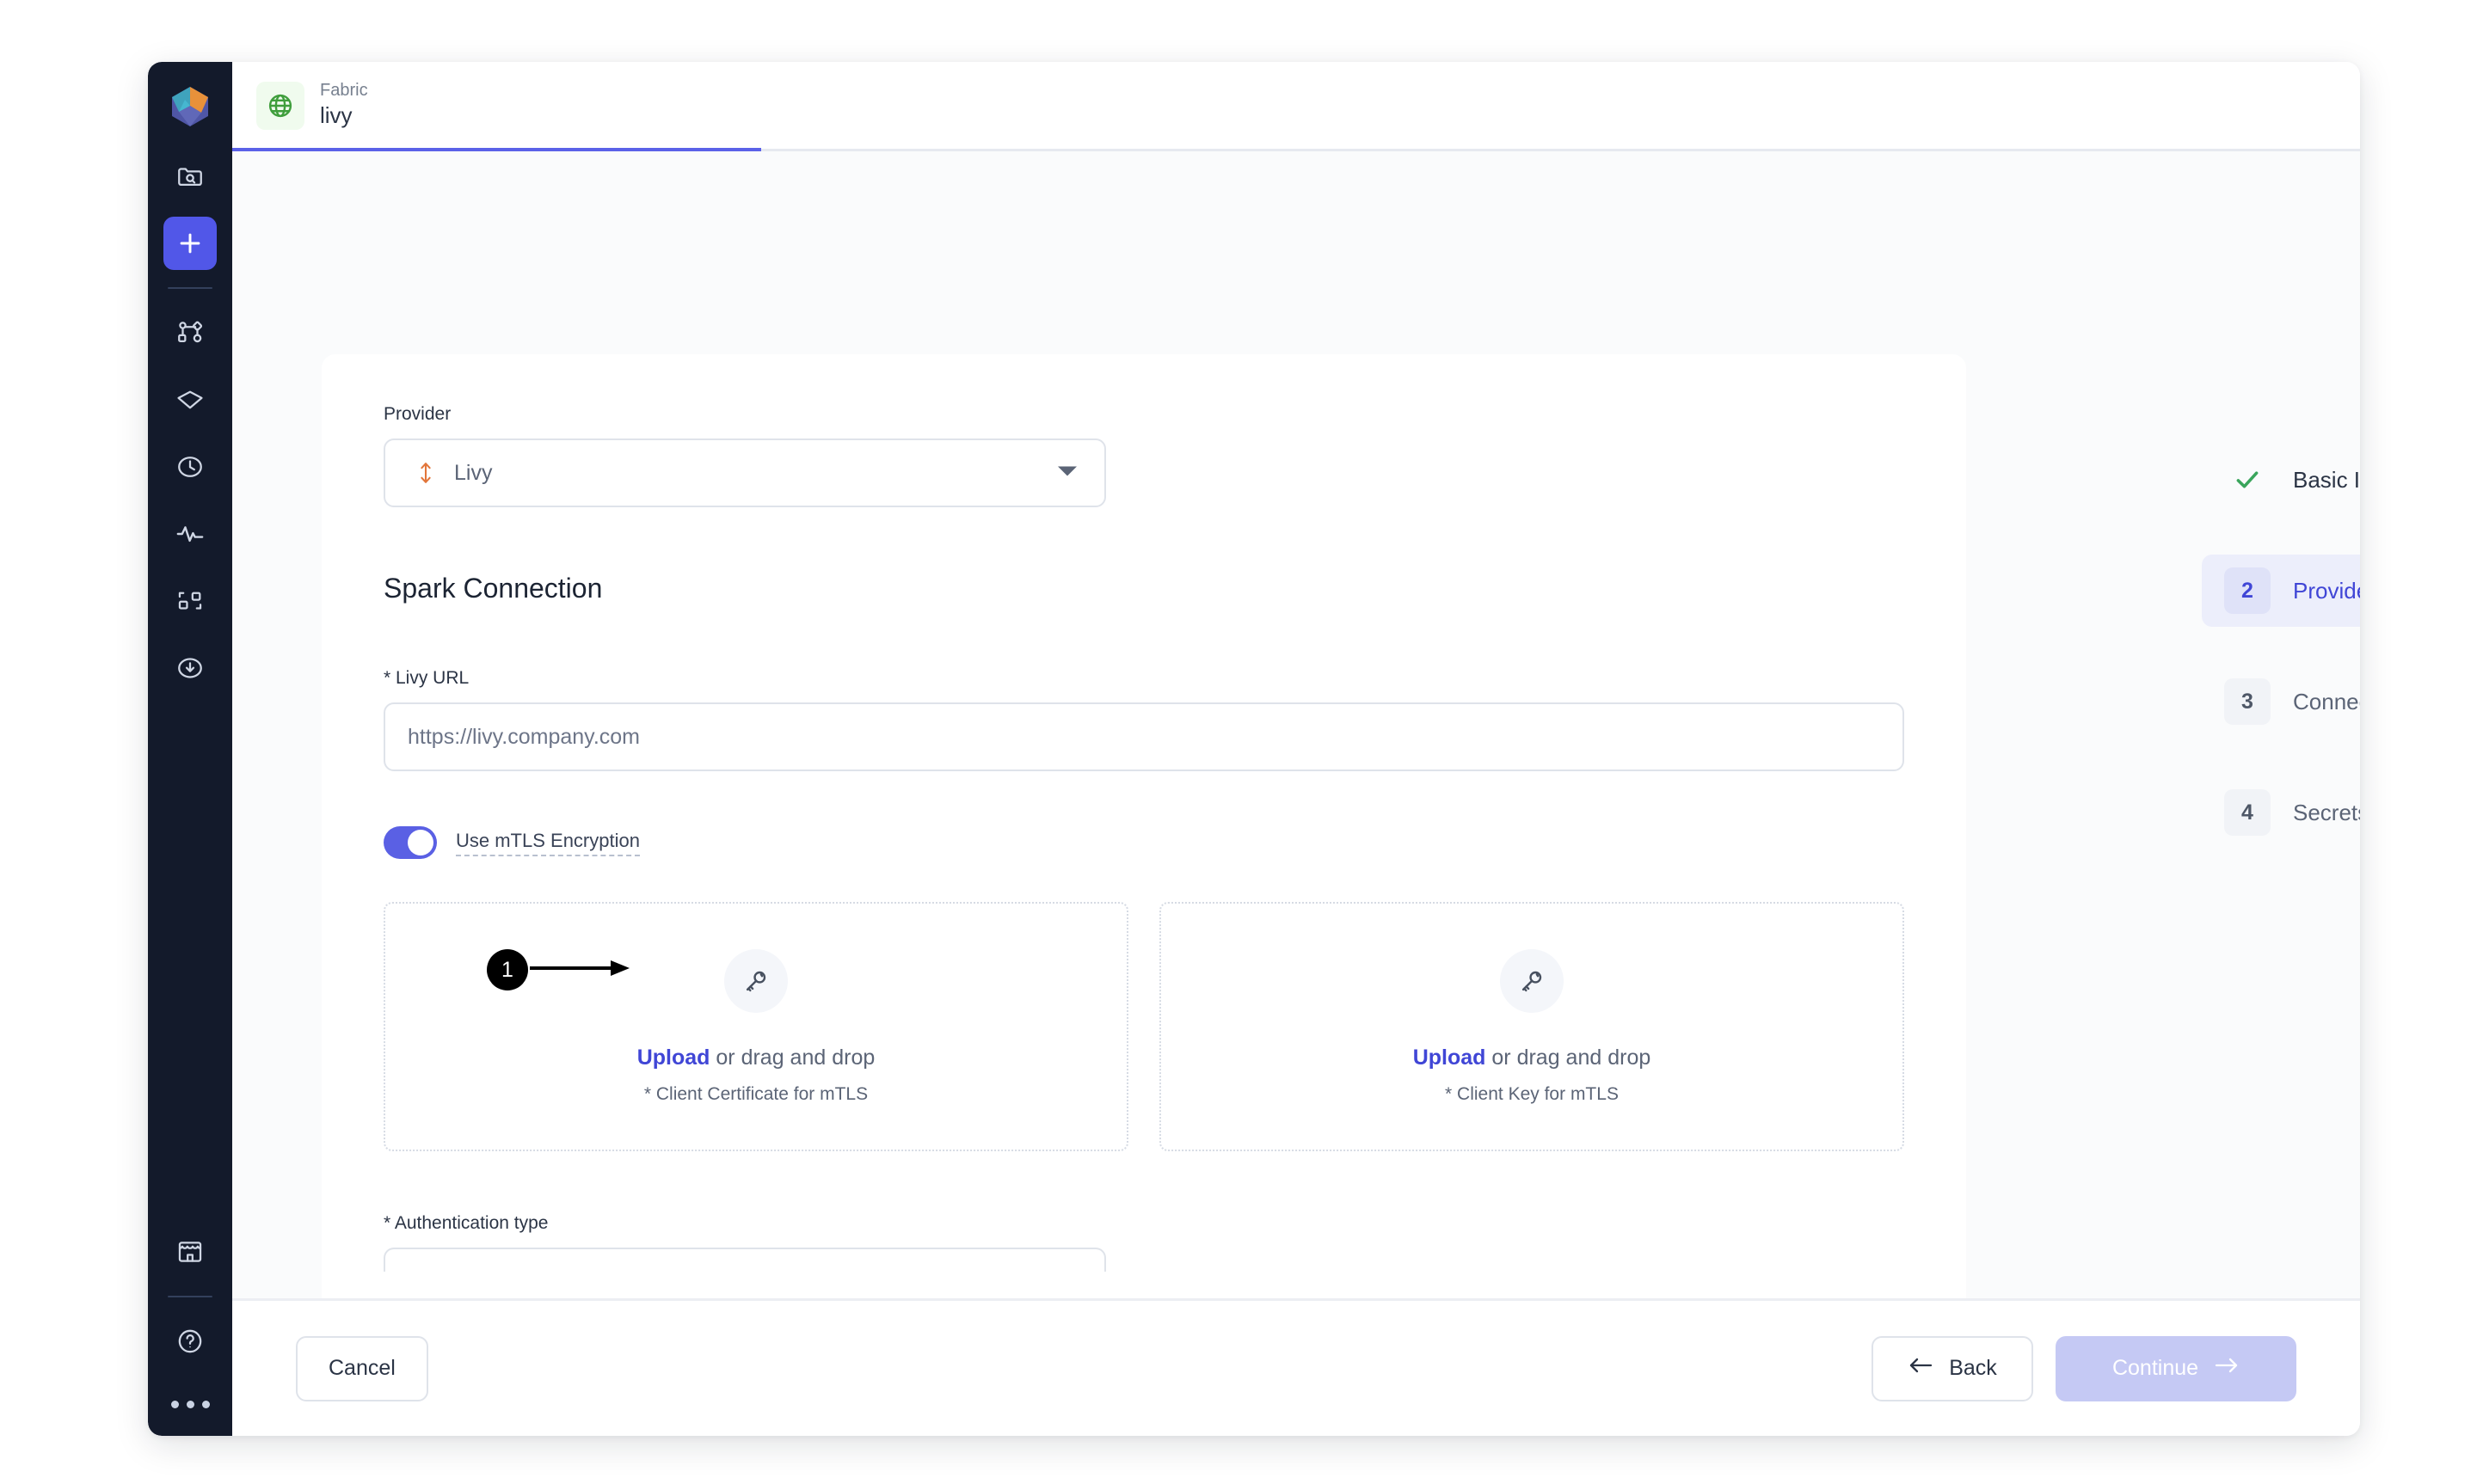  Describe the element at coordinates (2281, 480) in the screenshot. I see `step-basic-info: Basic Info` at that location.